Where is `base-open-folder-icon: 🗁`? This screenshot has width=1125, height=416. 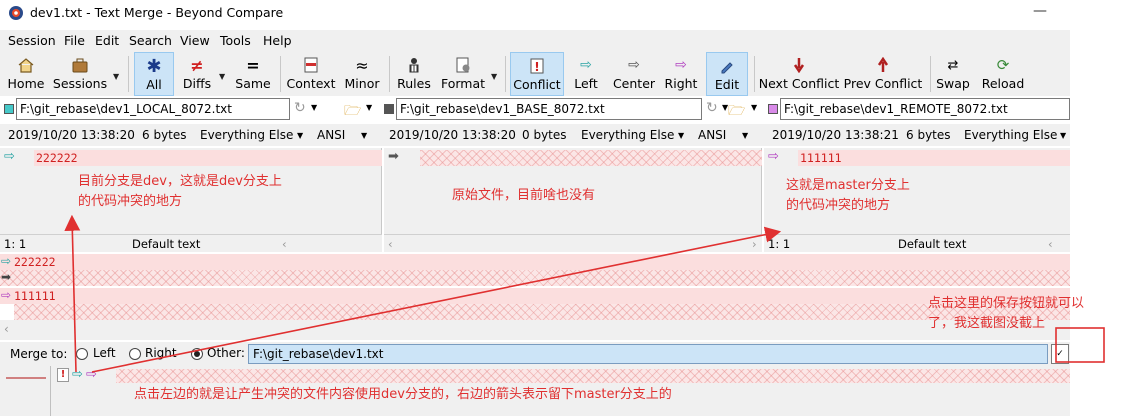 base-open-folder-icon: 🗁 is located at coordinates (736, 112).